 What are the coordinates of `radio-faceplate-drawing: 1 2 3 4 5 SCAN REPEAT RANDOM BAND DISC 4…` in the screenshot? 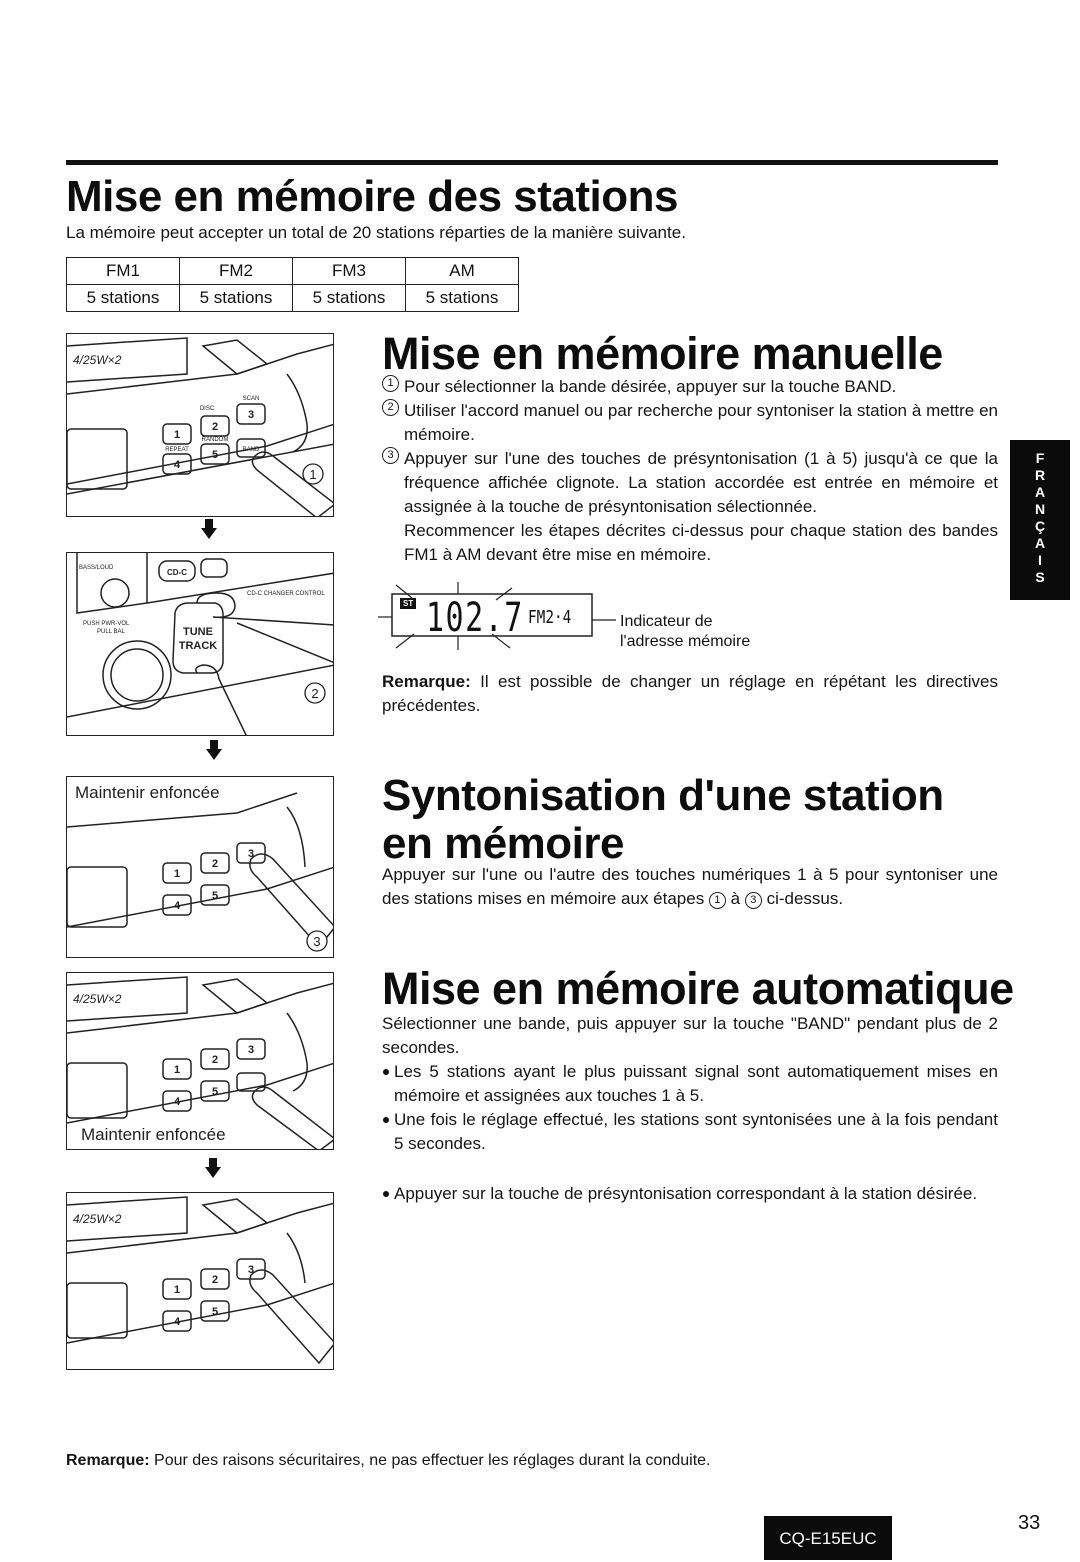 It's located at (200, 426).